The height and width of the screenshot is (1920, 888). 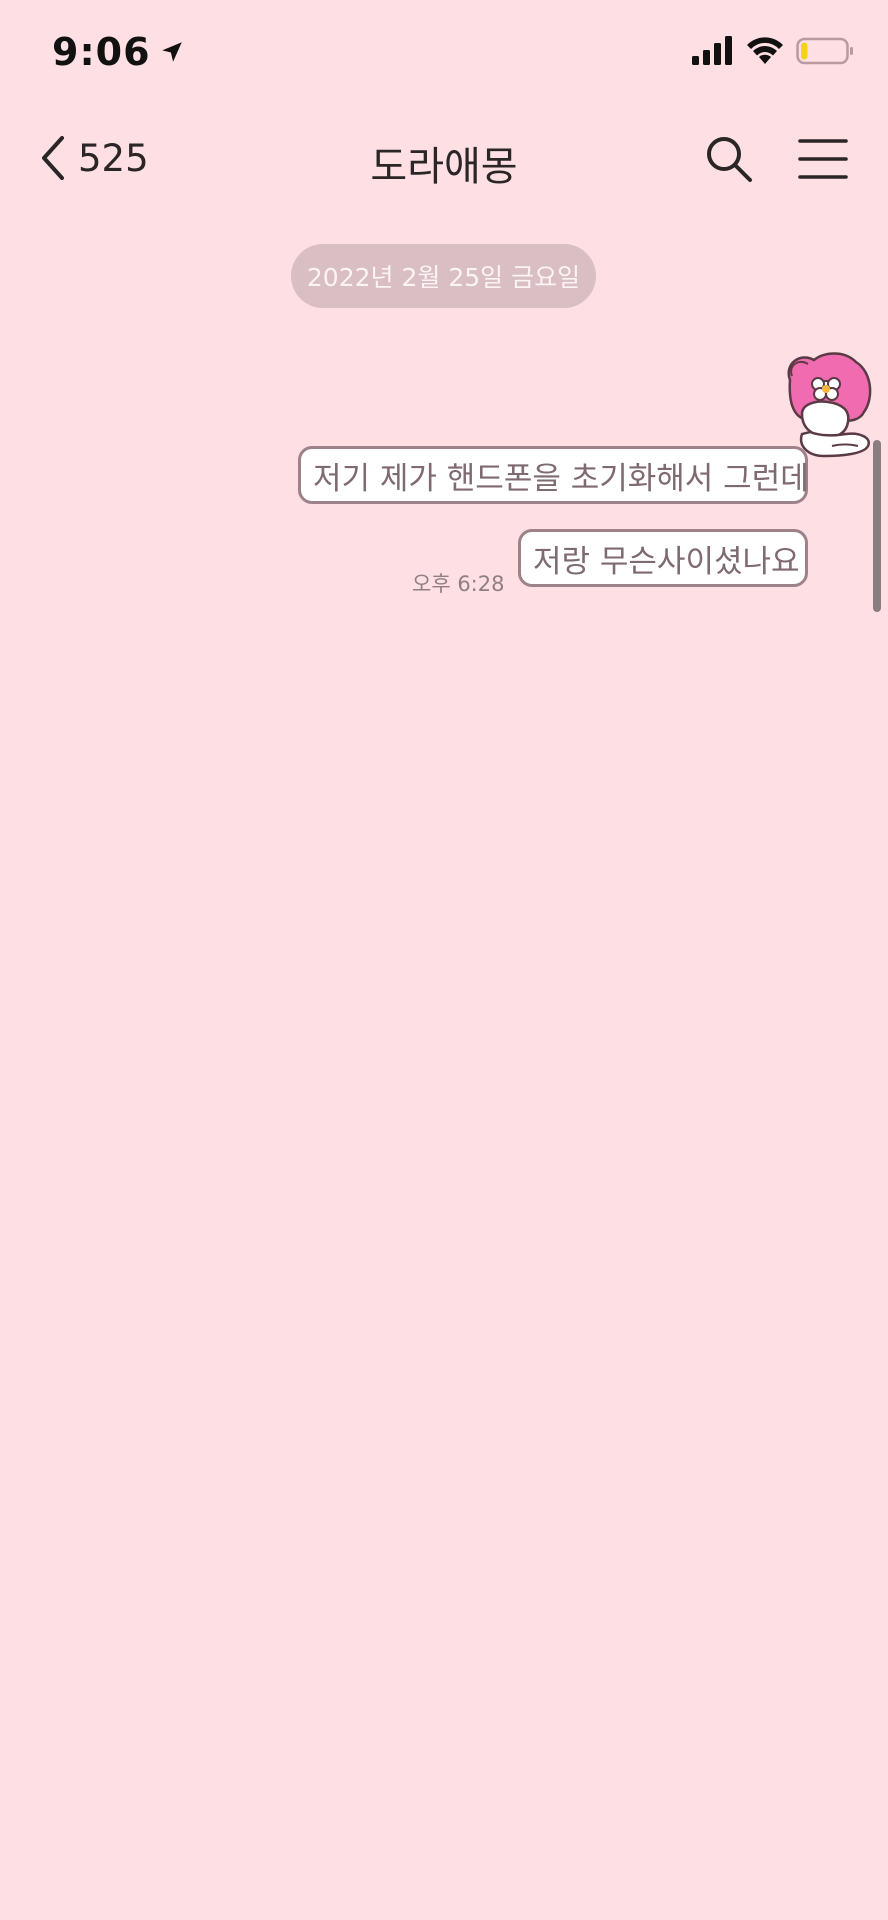 I want to click on status-time-group: 9:06, so click(x=118, y=52).